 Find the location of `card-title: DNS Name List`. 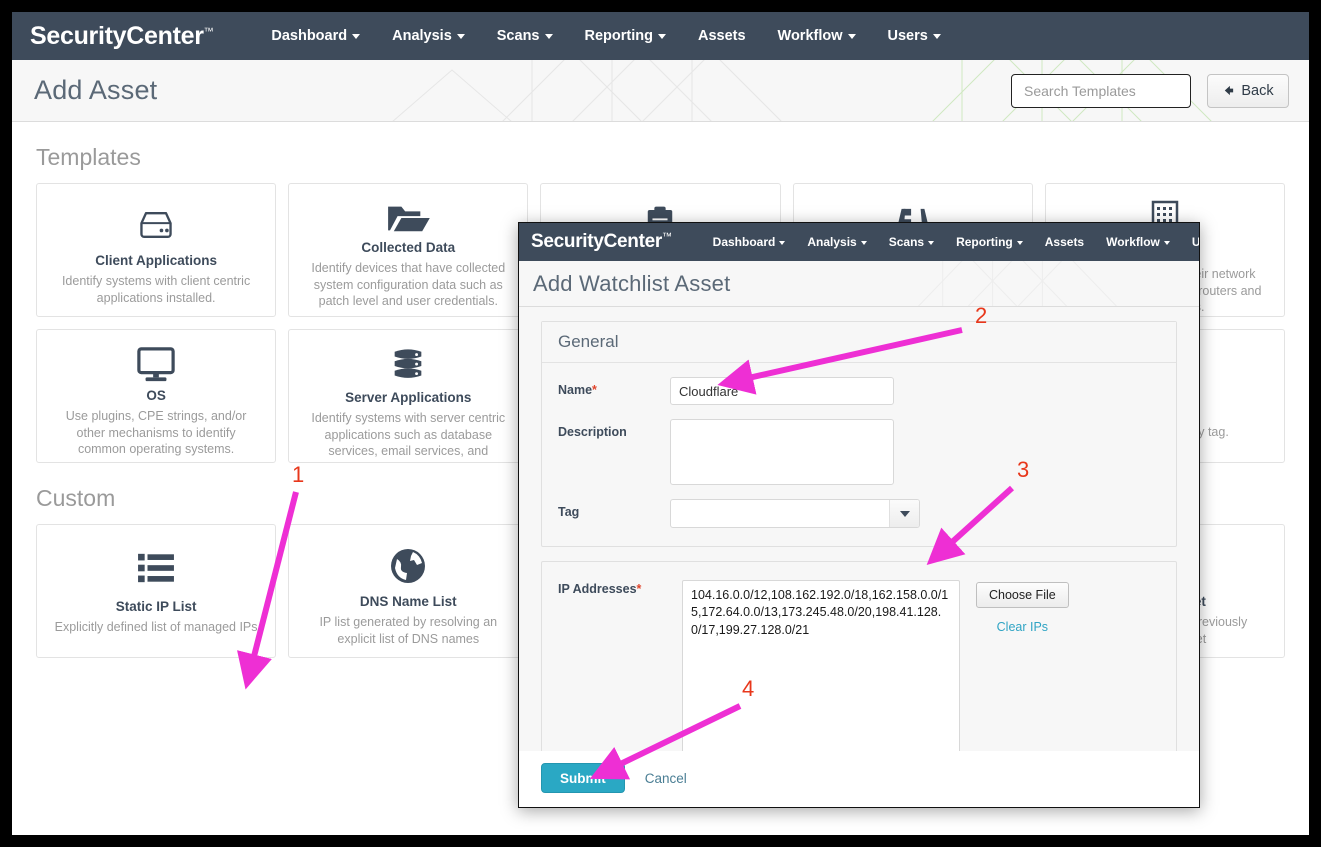

card-title: DNS Name List is located at coordinates (408, 601).